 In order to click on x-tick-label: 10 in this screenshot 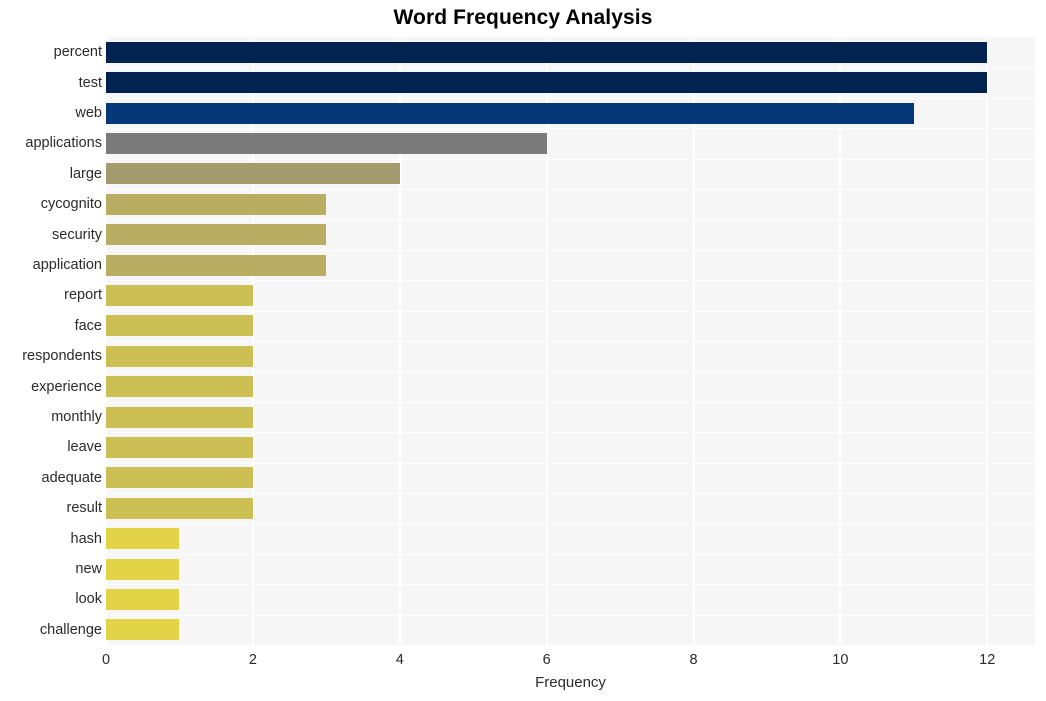, I will do `click(840, 660)`.